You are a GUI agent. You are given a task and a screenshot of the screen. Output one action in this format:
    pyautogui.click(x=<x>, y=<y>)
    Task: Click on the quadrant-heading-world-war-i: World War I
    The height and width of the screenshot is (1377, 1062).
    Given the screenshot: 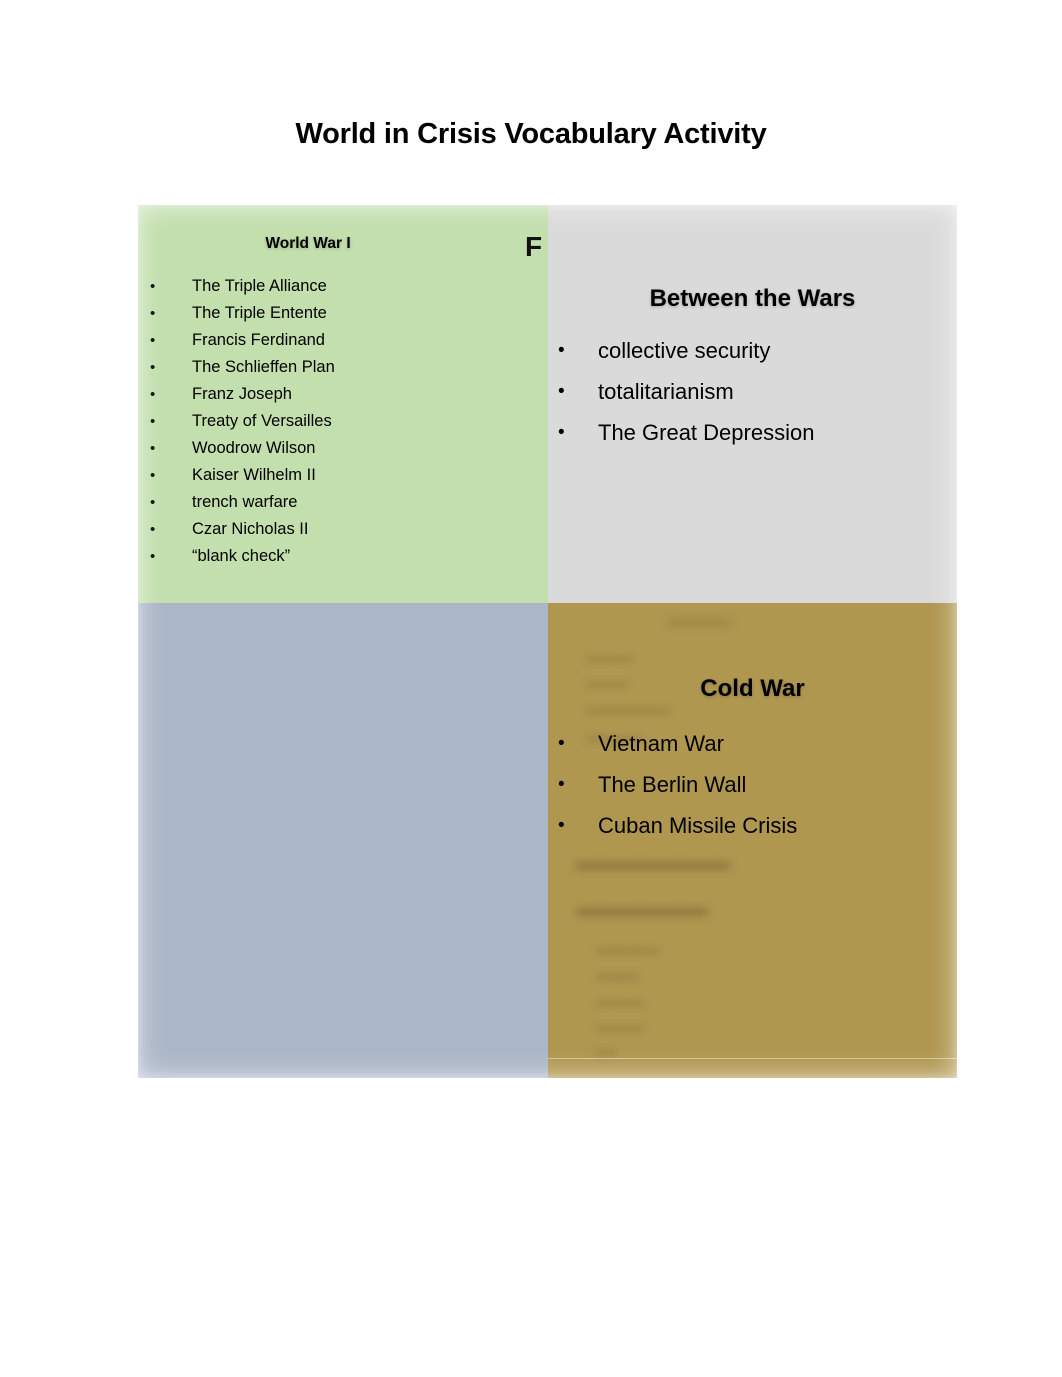 What is the action you would take?
    pyautogui.click(x=308, y=243)
    